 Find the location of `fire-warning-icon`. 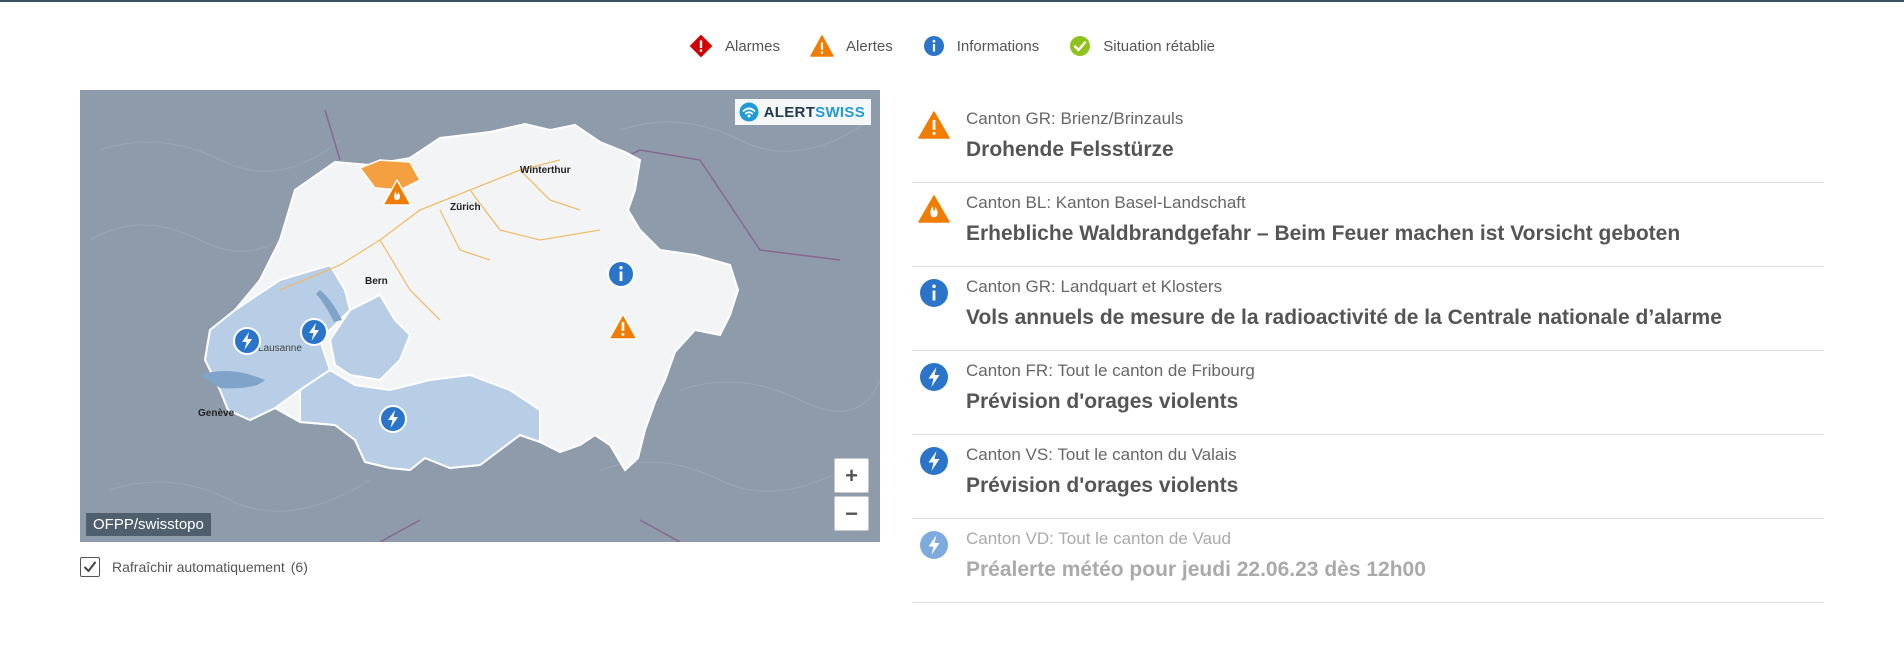

fire-warning-icon is located at coordinates (934, 209).